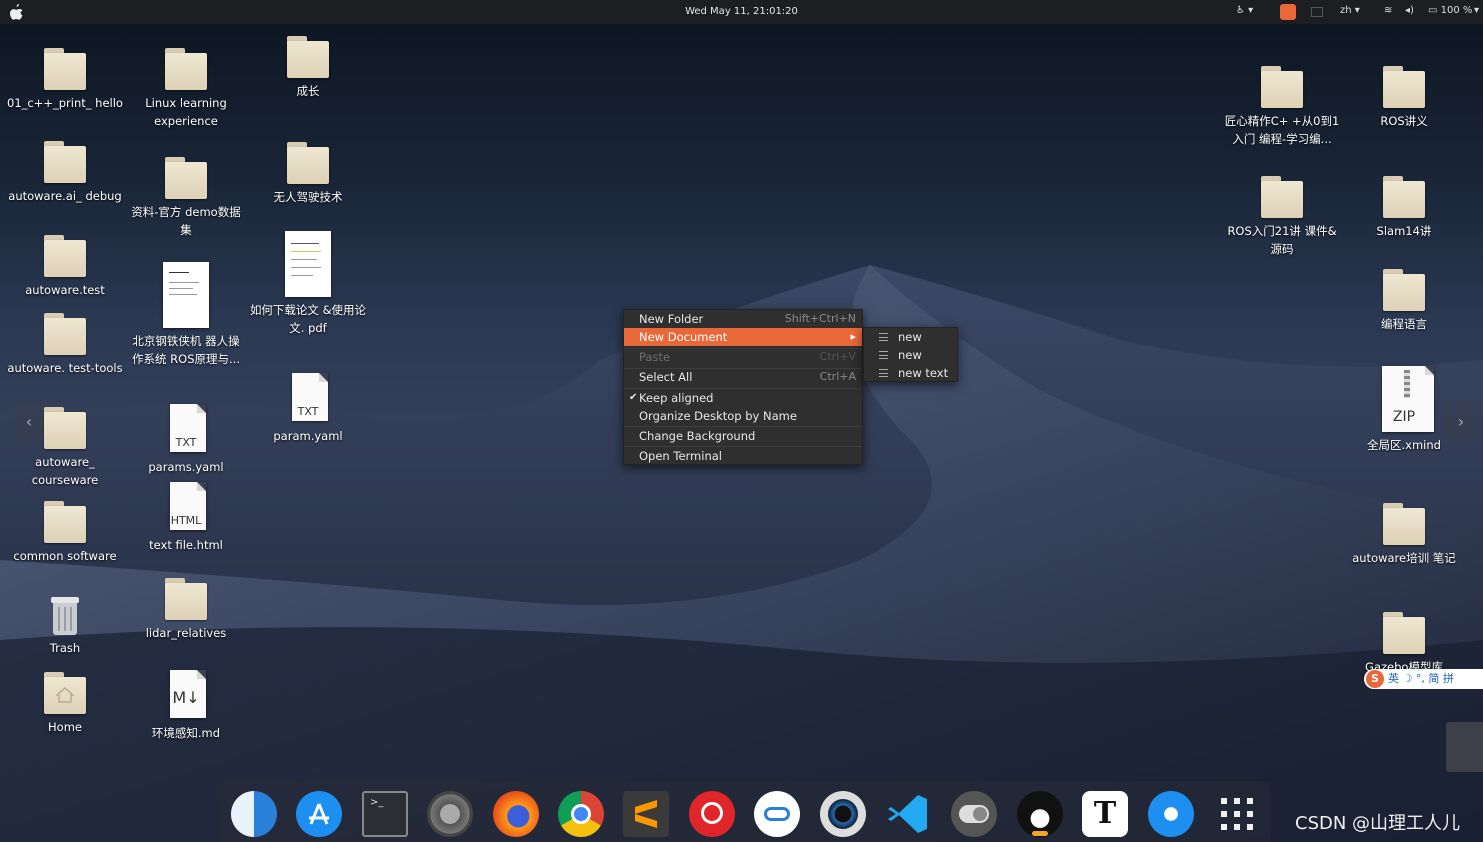 The width and height of the screenshot is (1483, 842). Describe the element at coordinates (65, 616) in the screenshot. I see `trash-icon` at that location.